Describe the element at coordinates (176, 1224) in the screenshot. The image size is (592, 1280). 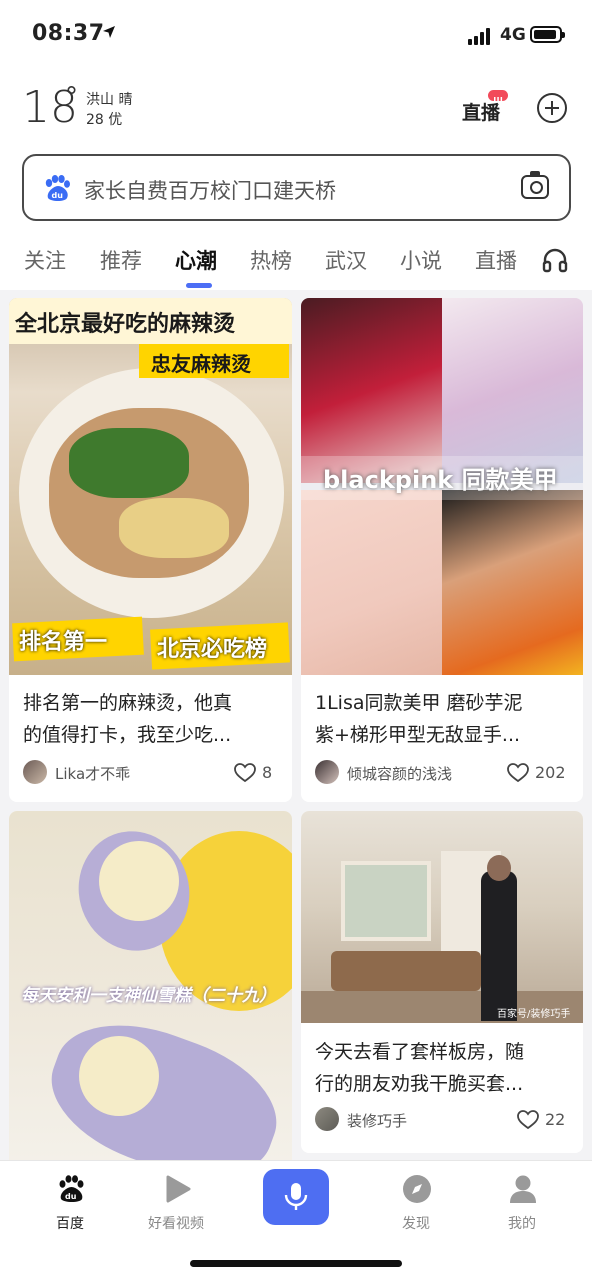
I see `nav-label: 好看视频` at that location.